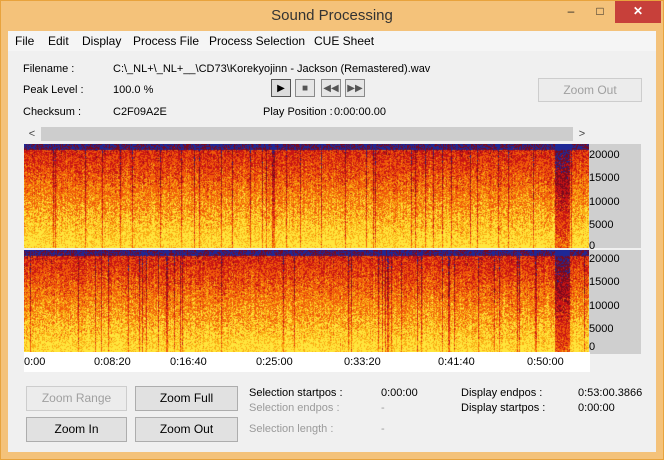 The image size is (664, 460). I want to click on maximize-button: □, so click(600, 12).